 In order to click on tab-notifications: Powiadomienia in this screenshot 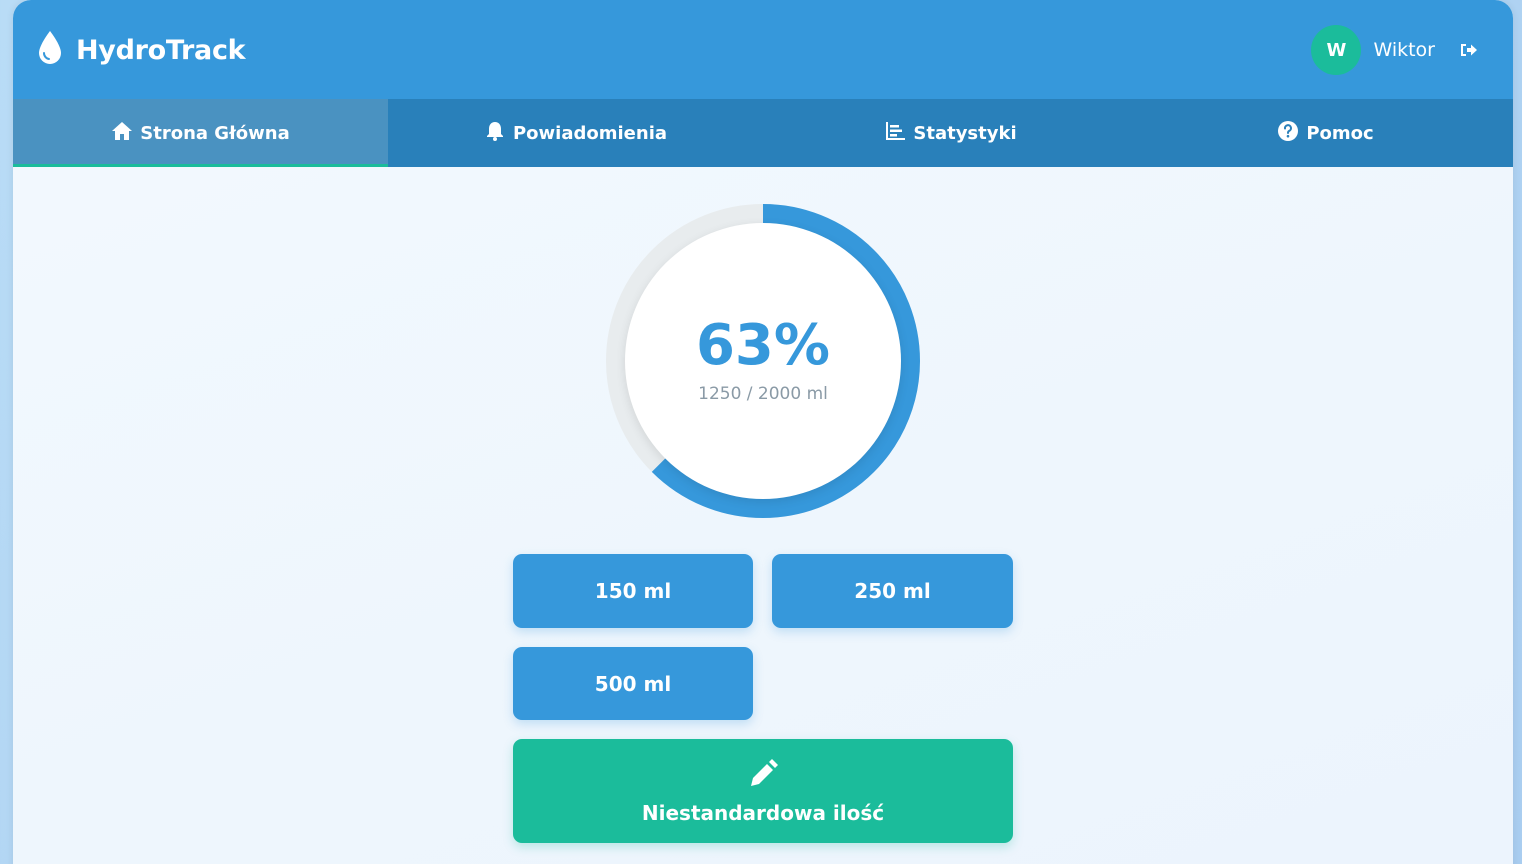, I will do `click(575, 133)`.